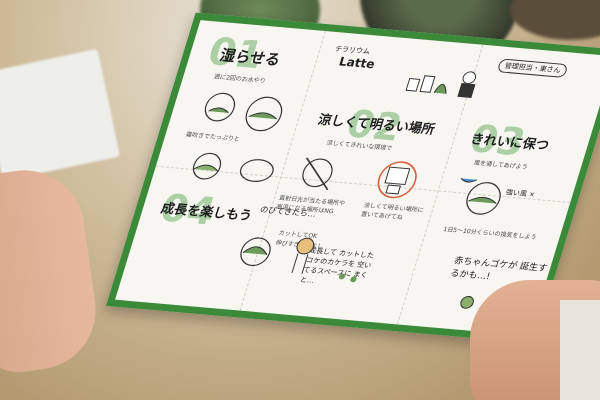 The width and height of the screenshot is (600, 400). I want to click on staff-tag: 管理担当・東さん, so click(532, 68).